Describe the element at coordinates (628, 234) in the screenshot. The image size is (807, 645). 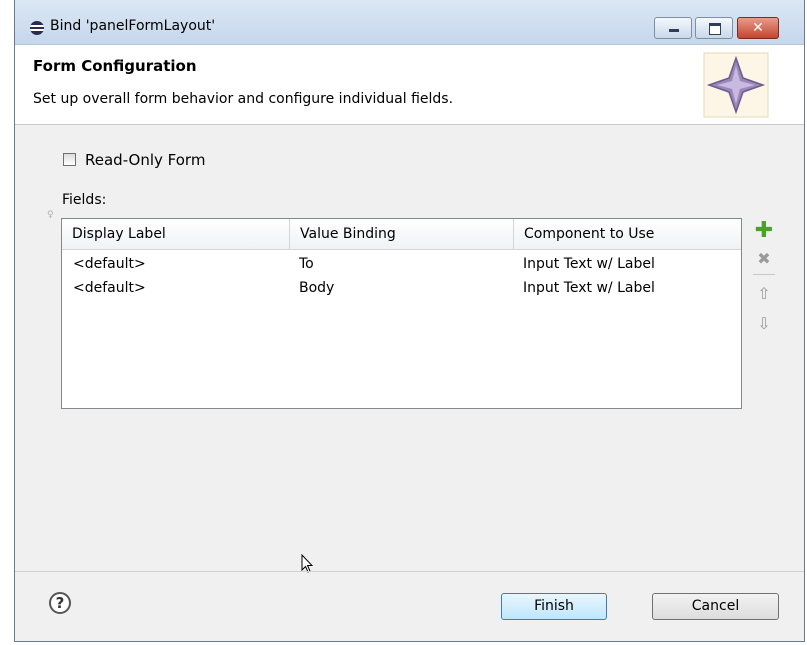
I see `column-header-component: Component to Use` at that location.